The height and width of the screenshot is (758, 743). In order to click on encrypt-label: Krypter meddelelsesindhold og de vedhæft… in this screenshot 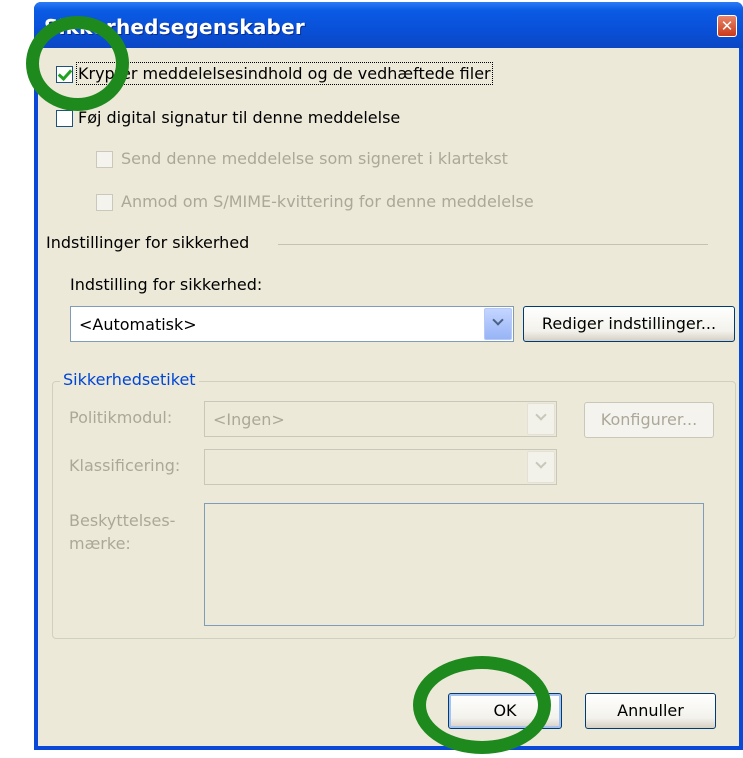, I will do `click(284, 73)`.